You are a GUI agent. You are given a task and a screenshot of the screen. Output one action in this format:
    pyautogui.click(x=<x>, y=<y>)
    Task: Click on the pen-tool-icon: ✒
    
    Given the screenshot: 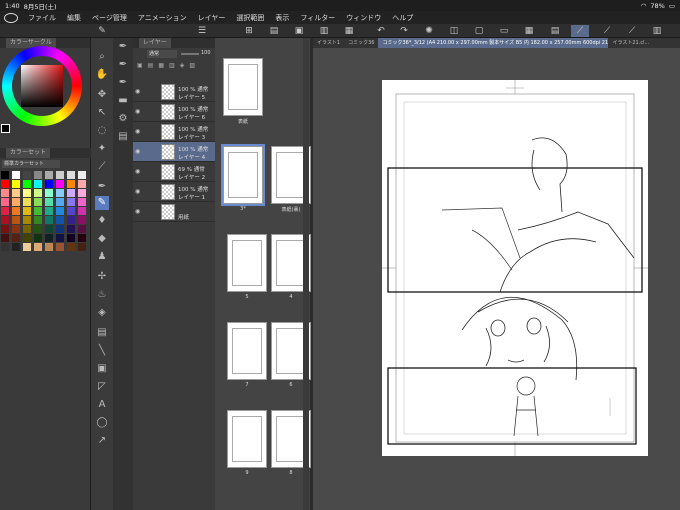 What is the action you would take?
    pyautogui.click(x=102, y=187)
    